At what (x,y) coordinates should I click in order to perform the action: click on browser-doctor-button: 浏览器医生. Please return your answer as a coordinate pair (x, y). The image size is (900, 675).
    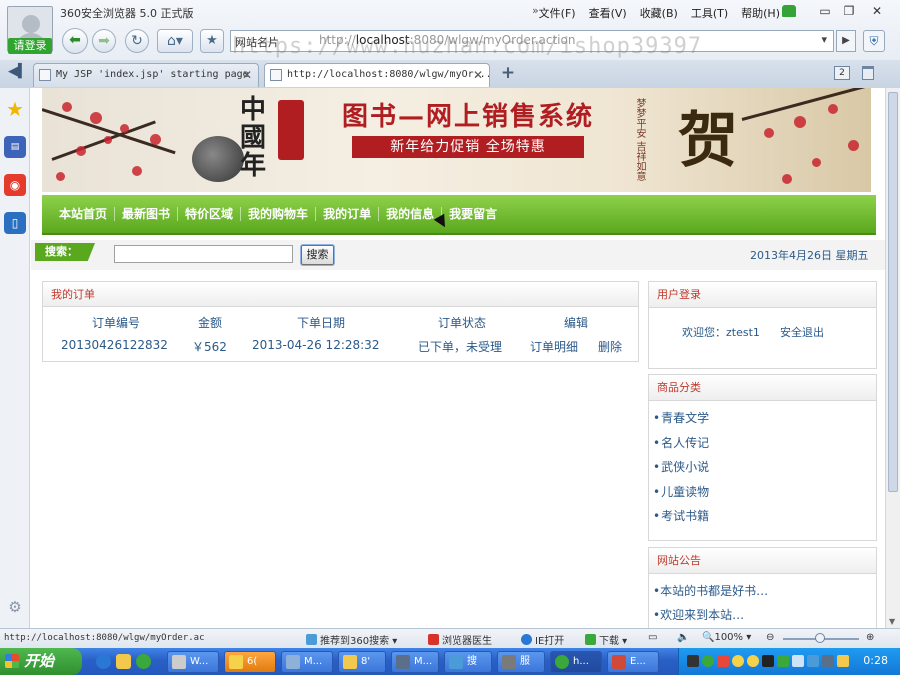
    Looking at the image, I should click on (460, 639).